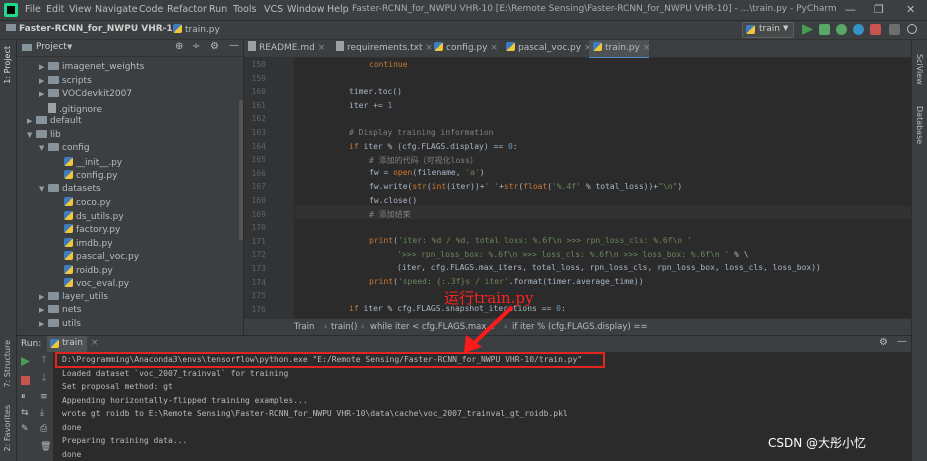 Image resolution: width=927 pixels, height=461 pixels. Describe the element at coordinates (23, 397) in the screenshot. I see `pause-icon: ⏸` at that location.